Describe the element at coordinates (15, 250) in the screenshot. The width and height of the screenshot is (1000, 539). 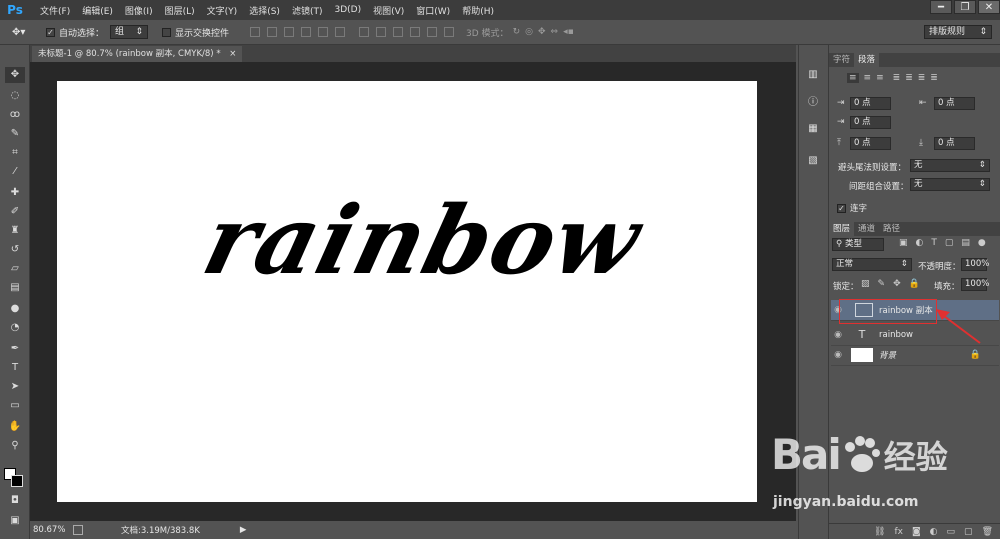
I see `history-brush-tool-icon: ↺` at that location.